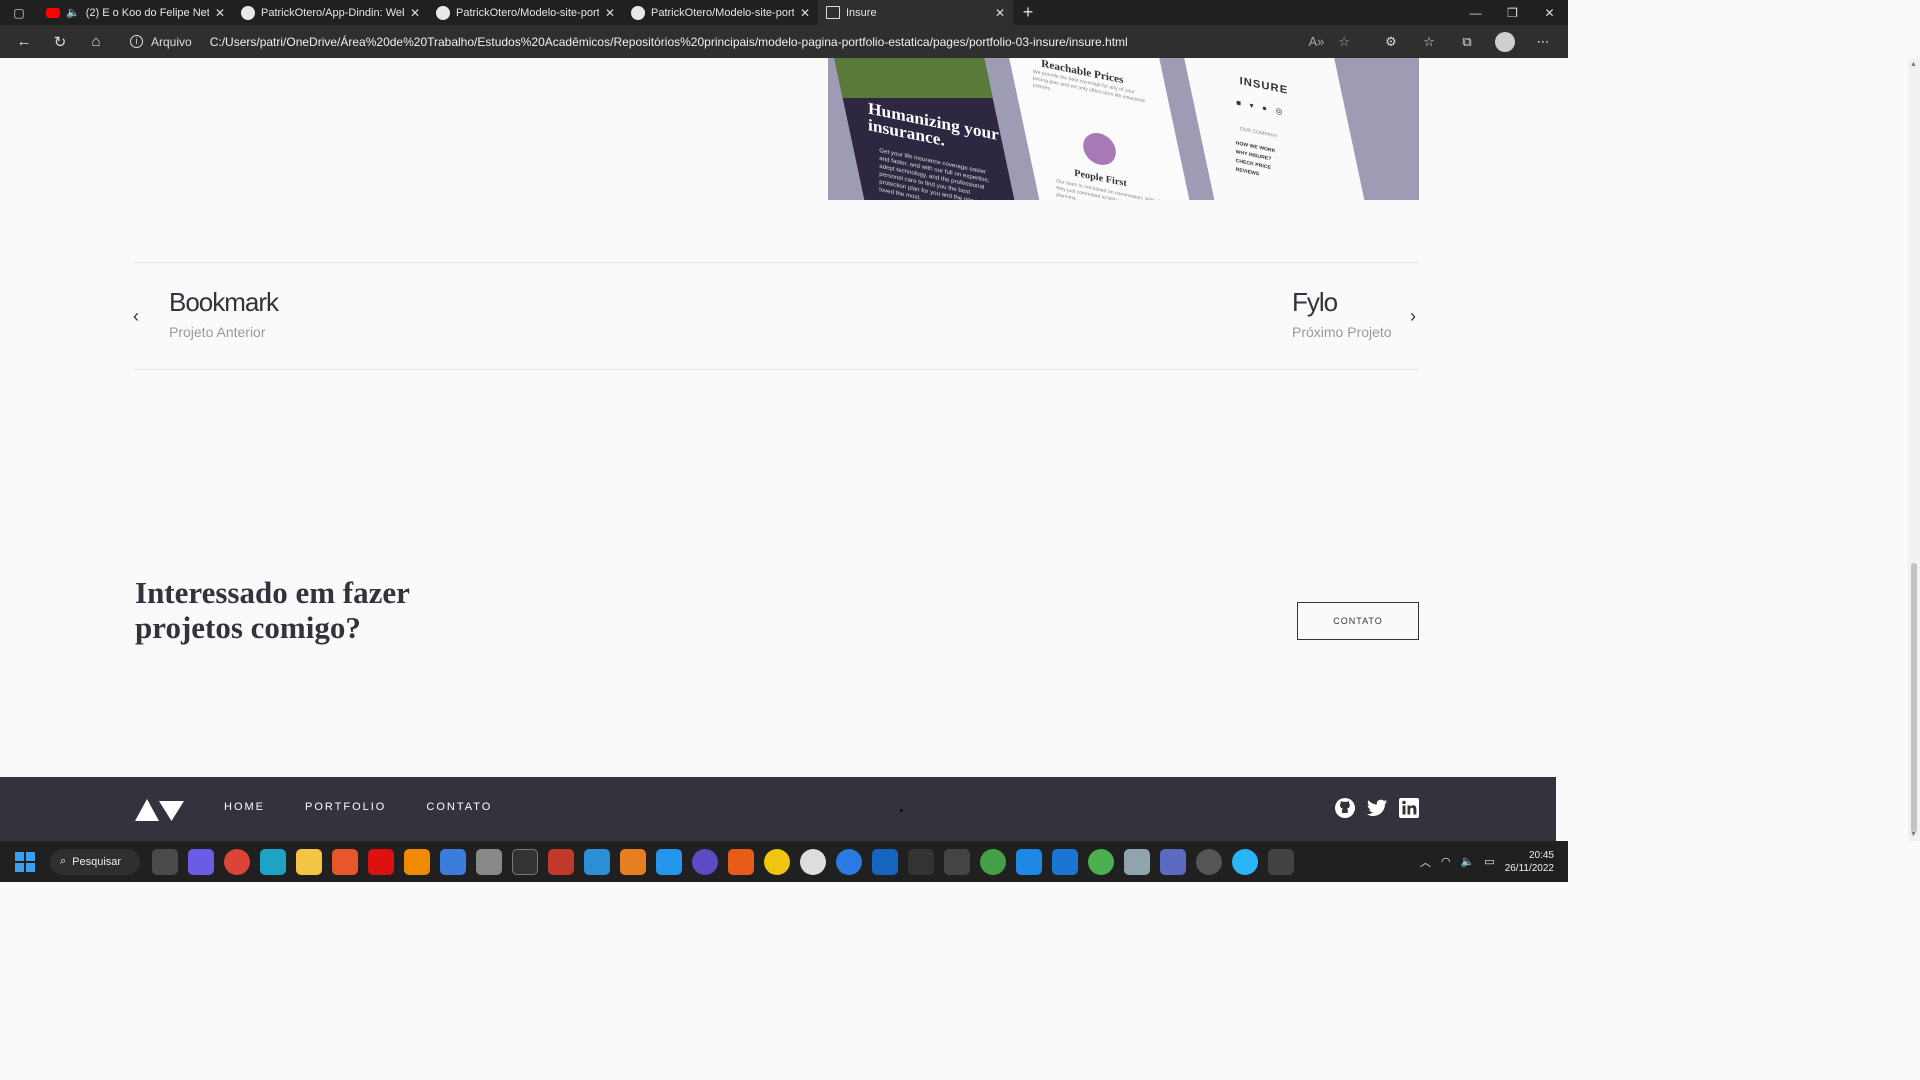 This screenshot has width=1920, height=1080. I want to click on social-links, so click(1377, 808).